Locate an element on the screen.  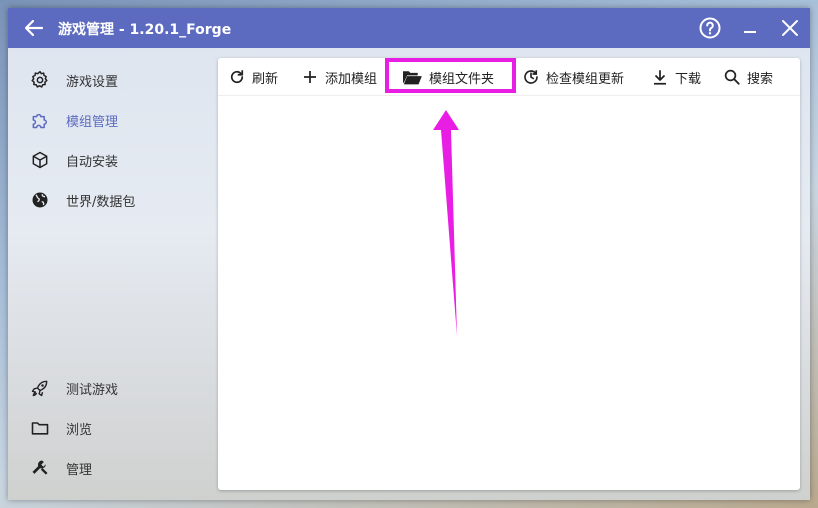
help-circle-icon is located at coordinates (710, 28).